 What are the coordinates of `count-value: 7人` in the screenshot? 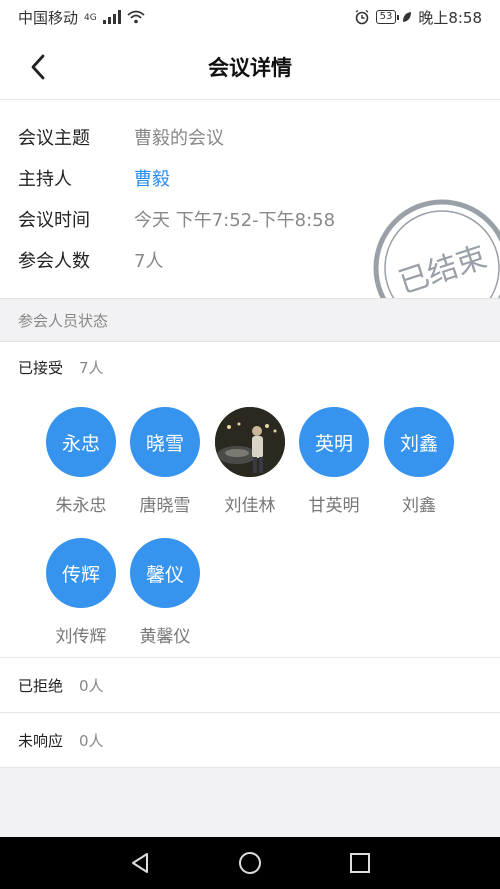 It's located at (149, 261).